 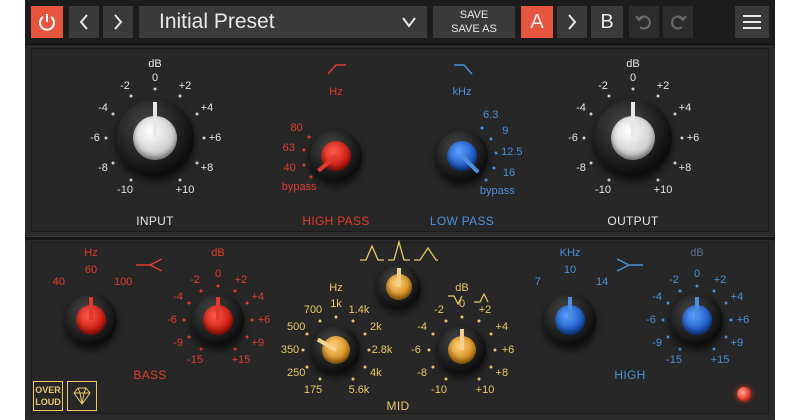 What do you see at coordinates (215, 138) in the screenshot?
I see `input-scale-tick-label: +6` at bounding box center [215, 138].